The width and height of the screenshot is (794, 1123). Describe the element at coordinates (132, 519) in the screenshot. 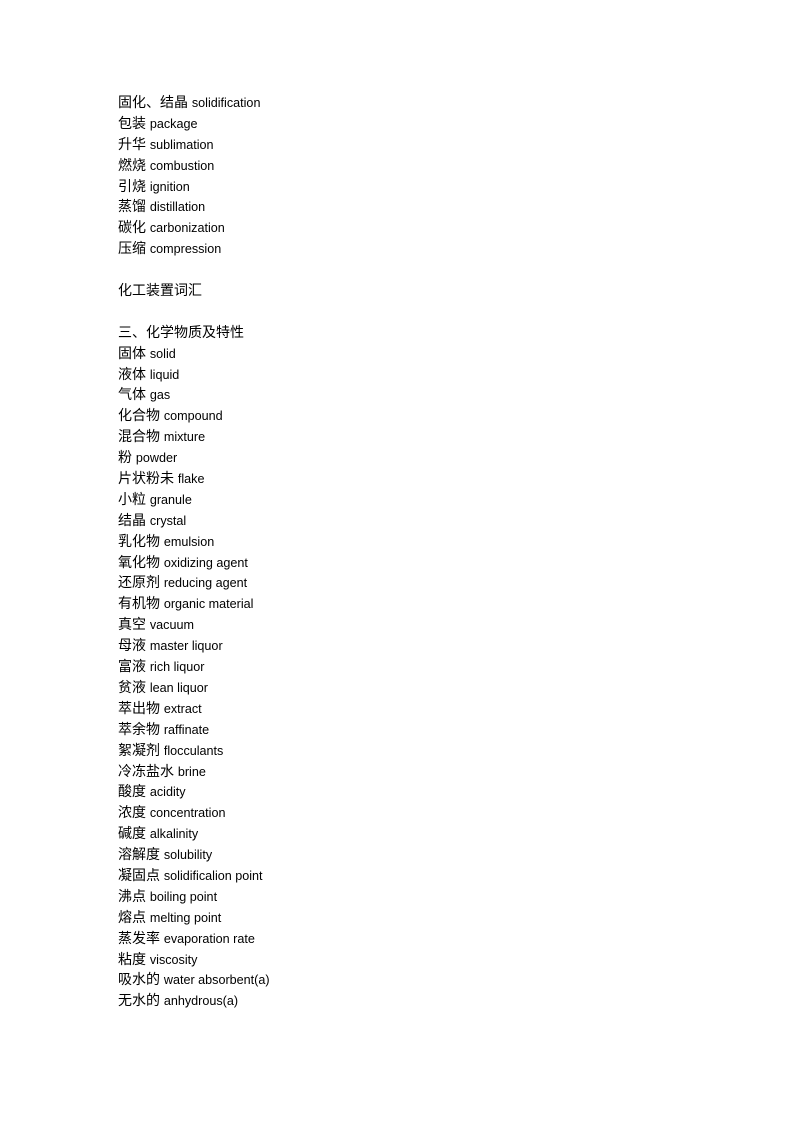

I see `entry-term-zh: 结晶` at that location.